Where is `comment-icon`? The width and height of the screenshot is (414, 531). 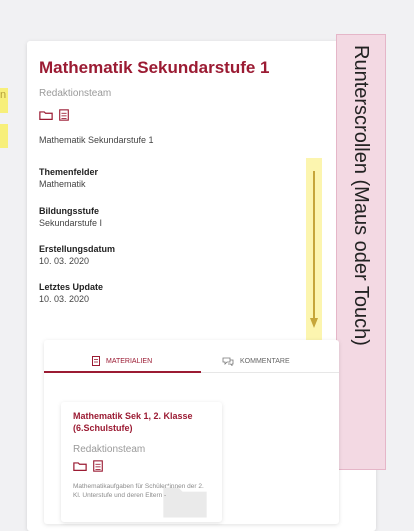
comment-icon is located at coordinates (228, 361).